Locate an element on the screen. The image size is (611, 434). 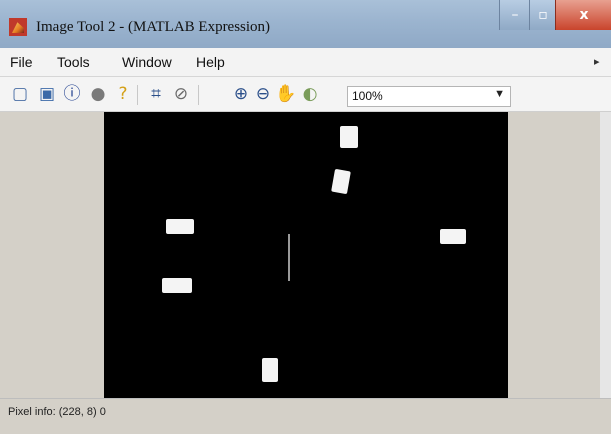
overview-icon: ● is located at coordinates (98, 94).